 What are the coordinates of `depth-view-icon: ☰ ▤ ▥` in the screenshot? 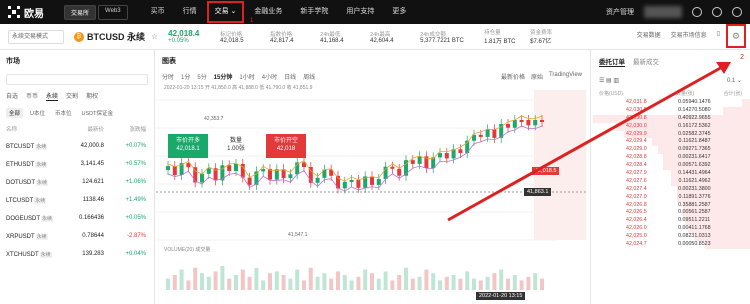 It's located at (609, 80).